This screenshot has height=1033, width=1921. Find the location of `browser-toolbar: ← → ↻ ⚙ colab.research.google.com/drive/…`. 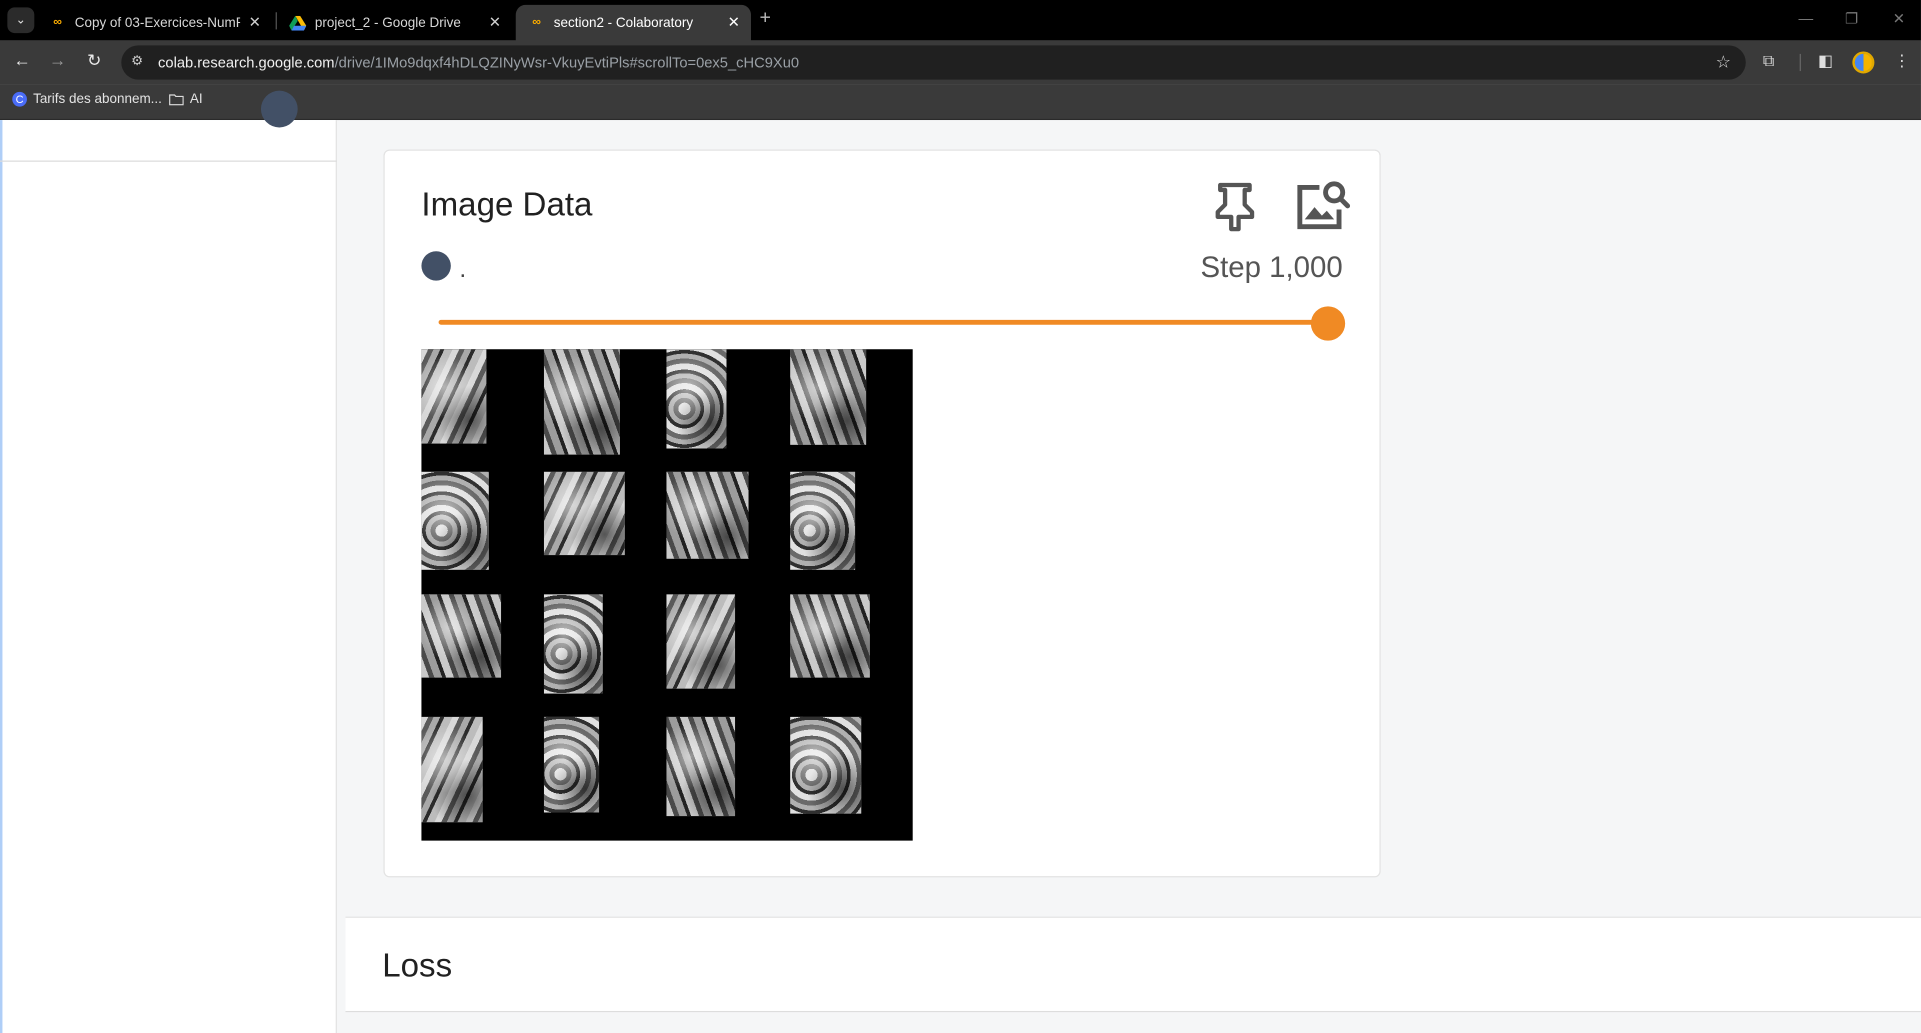

browser-toolbar: ← → ↻ ⚙ colab.research.google.com/drive/… is located at coordinates (960, 62).